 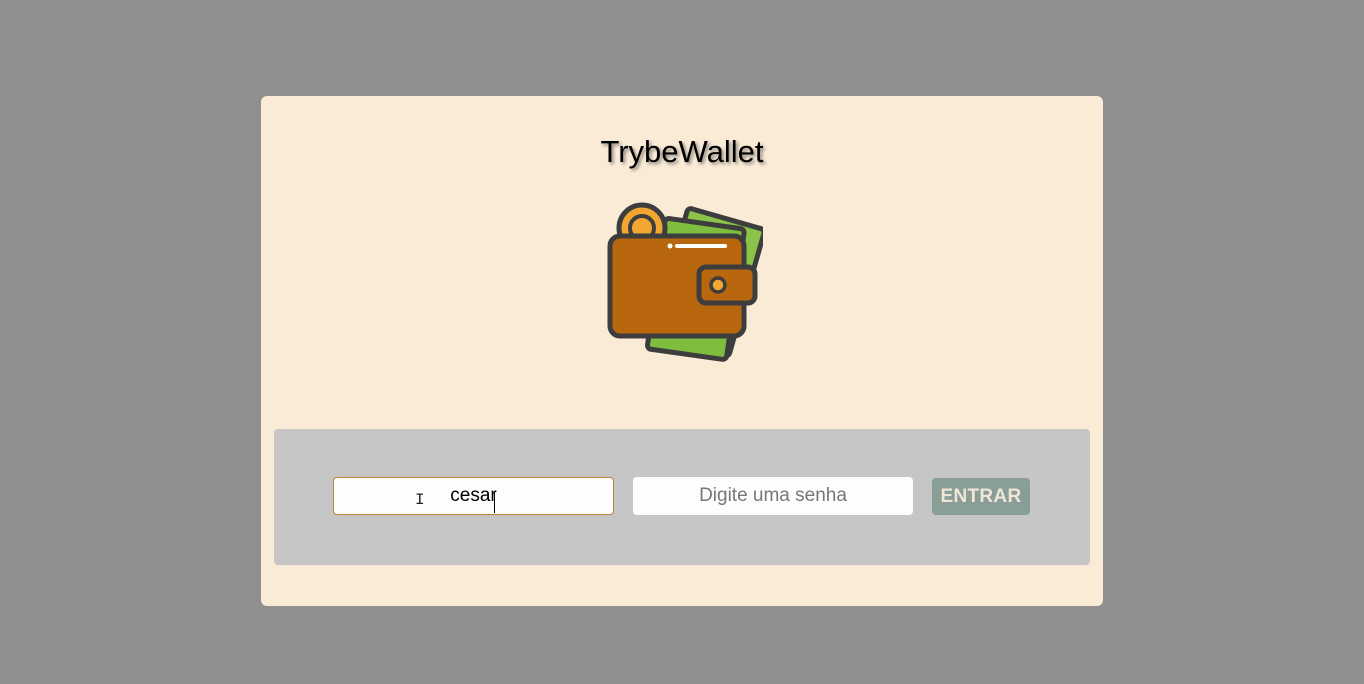 What do you see at coordinates (494, 502) in the screenshot?
I see `text-caret` at bounding box center [494, 502].